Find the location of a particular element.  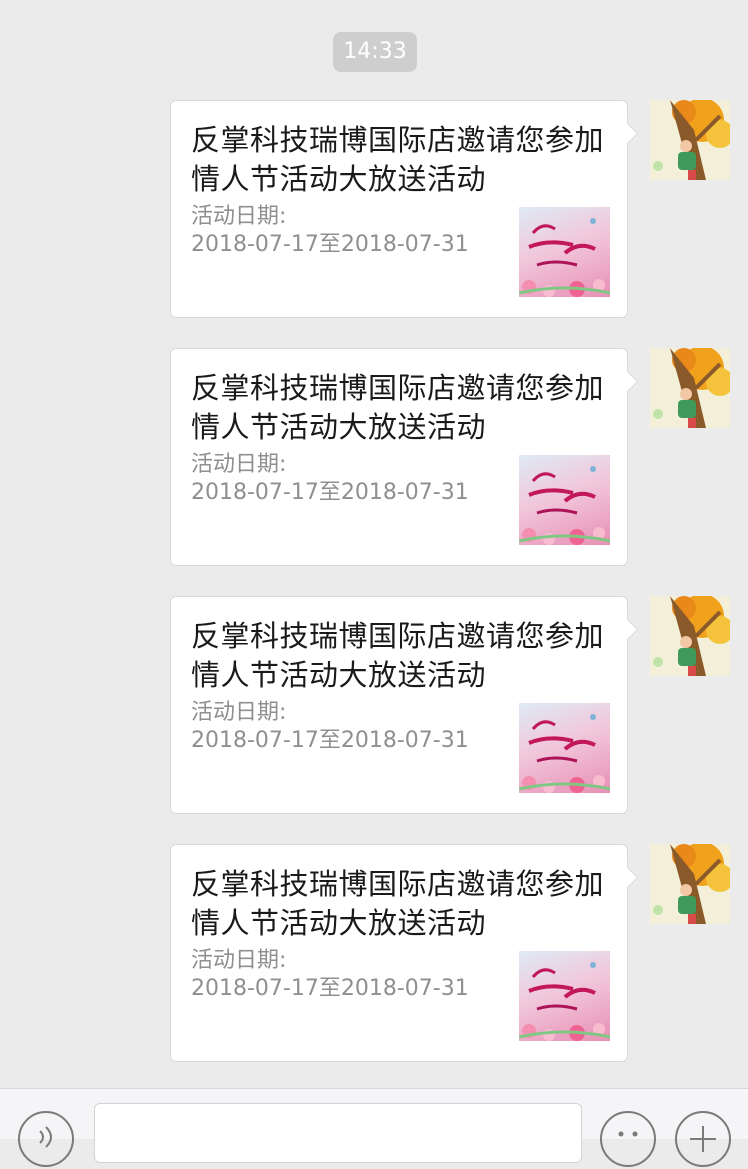

chat-input-bar is located at coordinates (374, 1127).